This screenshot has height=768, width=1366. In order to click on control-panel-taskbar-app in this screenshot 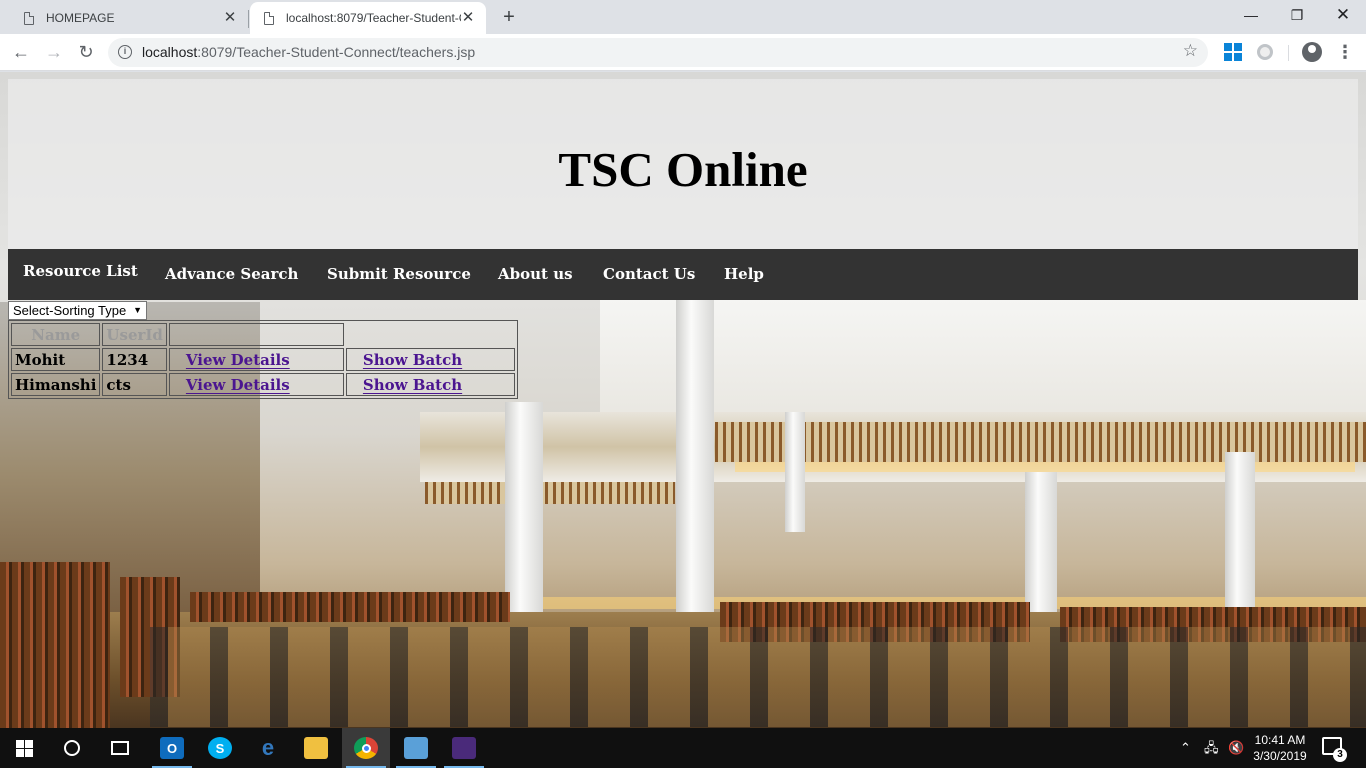, I will do `click(416, 748)`.